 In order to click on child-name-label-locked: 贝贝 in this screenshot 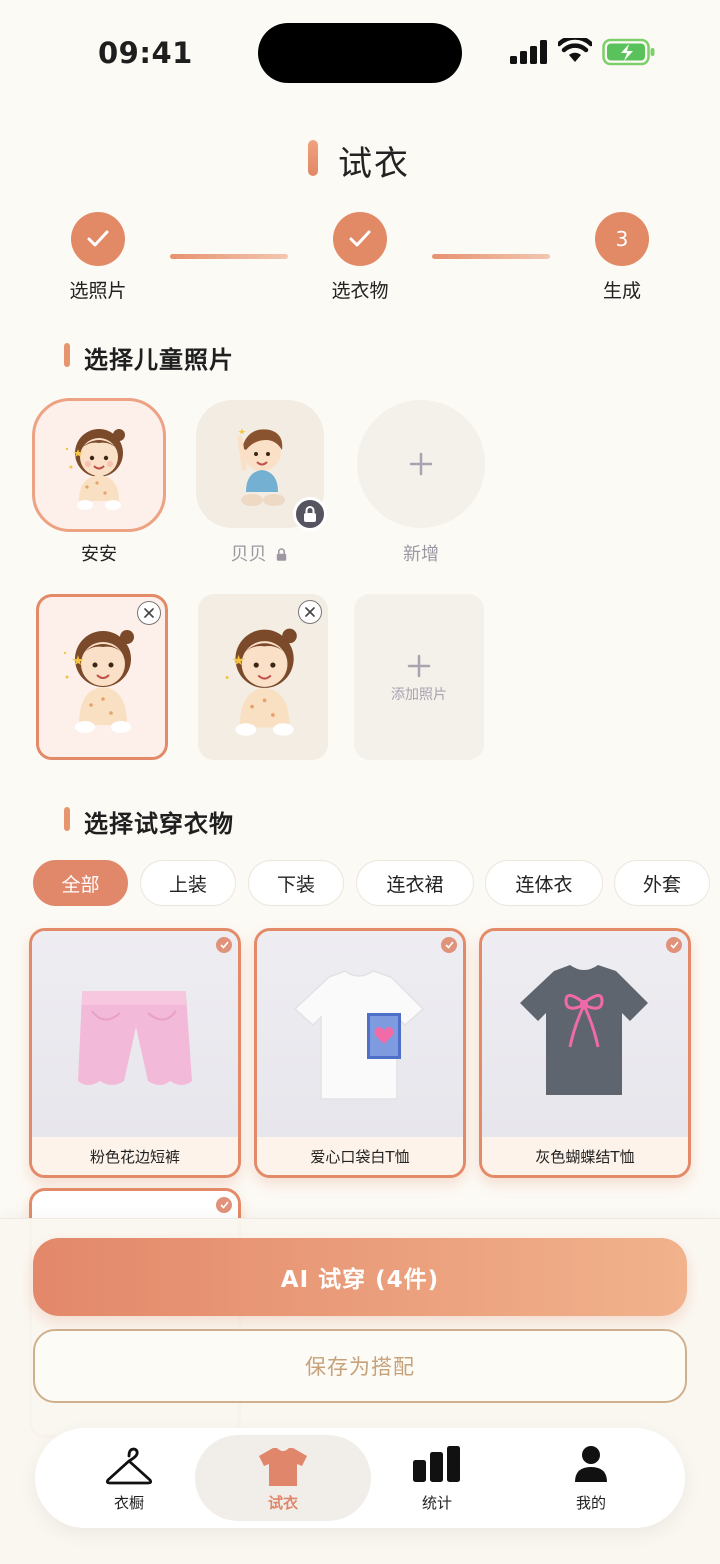, I will do `click(259, 553)`.